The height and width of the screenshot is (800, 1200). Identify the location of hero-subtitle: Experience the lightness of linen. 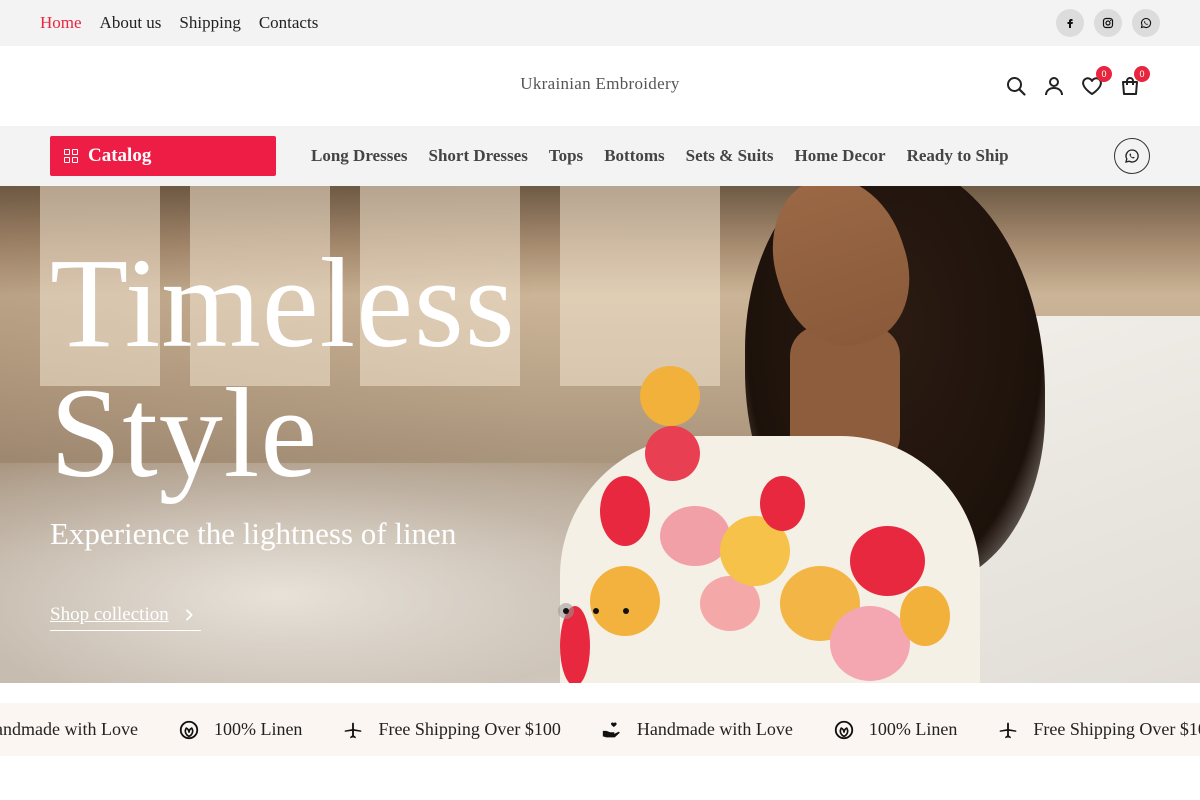
(253, 533).